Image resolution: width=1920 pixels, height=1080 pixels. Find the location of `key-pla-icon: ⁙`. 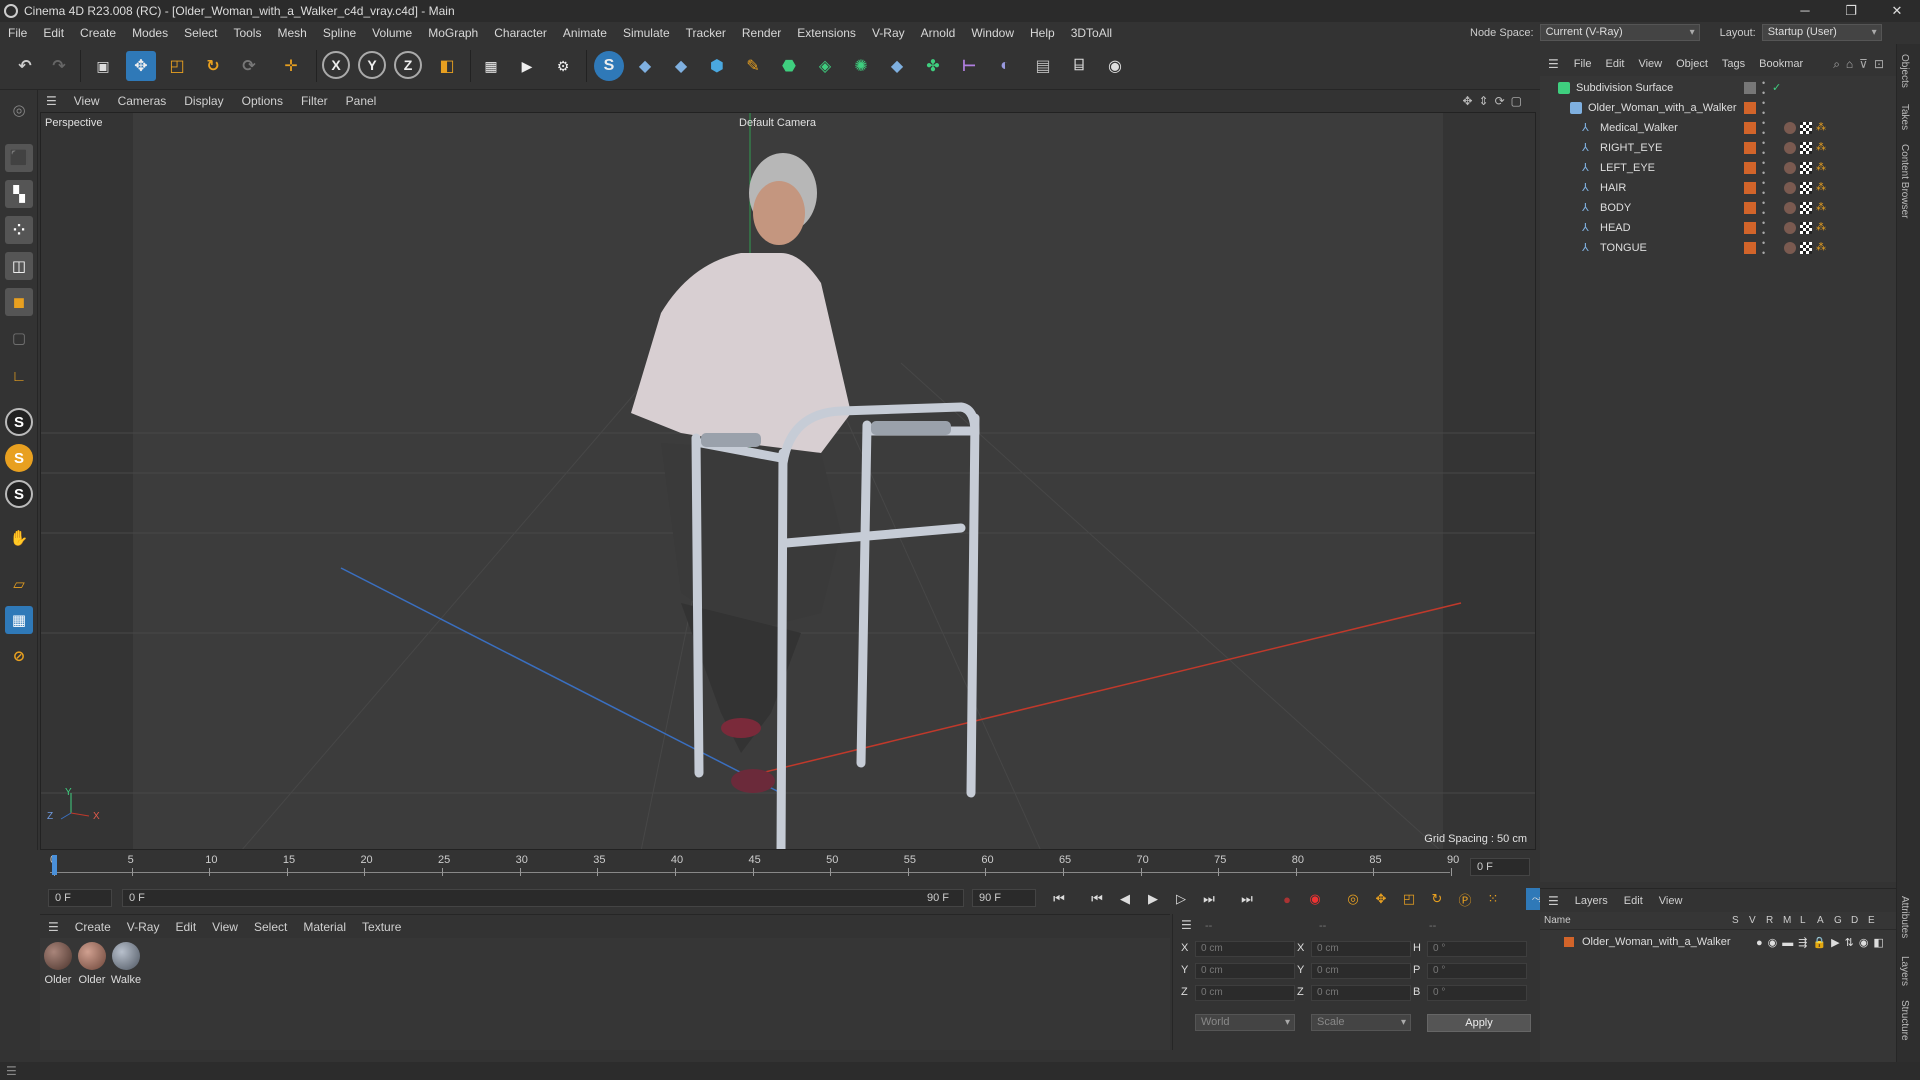

key-pla-icon: ⁙ is located at coordinates (1493, 899).